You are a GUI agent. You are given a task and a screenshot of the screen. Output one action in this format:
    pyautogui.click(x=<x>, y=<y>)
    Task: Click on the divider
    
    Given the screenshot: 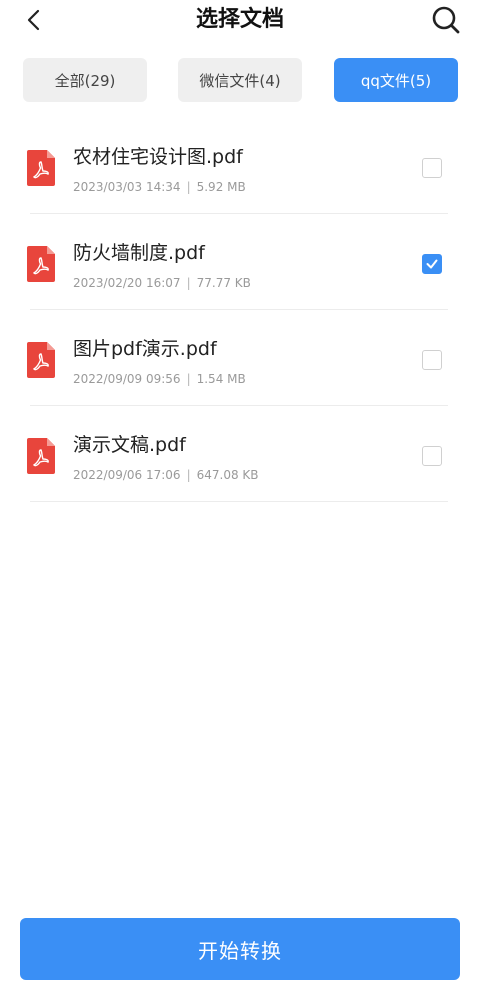 What is the action you would take?
    pyautogui.click(x=239, y=501)
    